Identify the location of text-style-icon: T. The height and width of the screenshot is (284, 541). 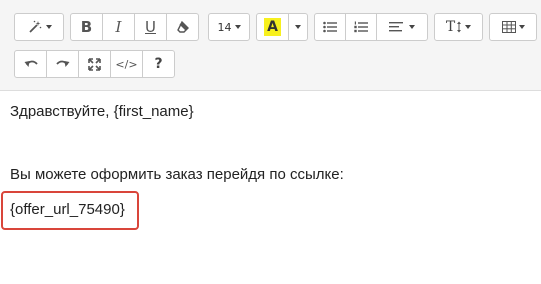
(454, 27).